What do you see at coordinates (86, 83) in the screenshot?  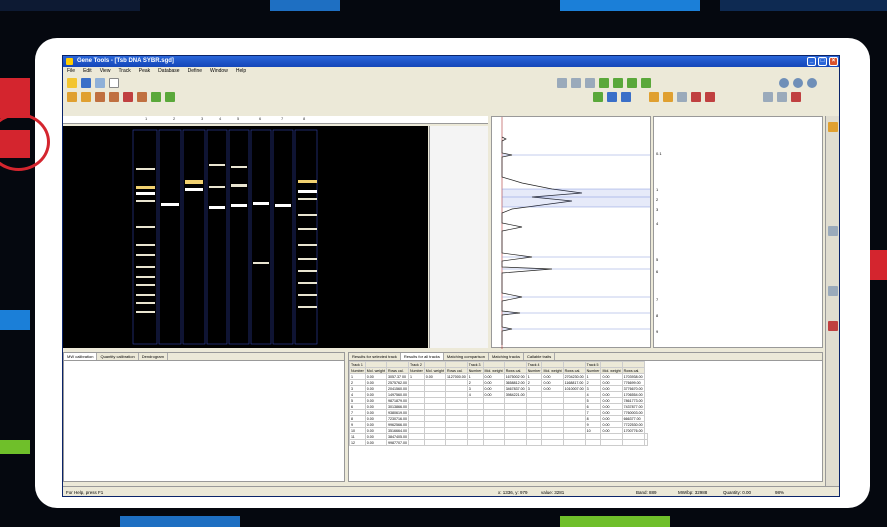 I see `save-icon` at bounding box center [86, 83].